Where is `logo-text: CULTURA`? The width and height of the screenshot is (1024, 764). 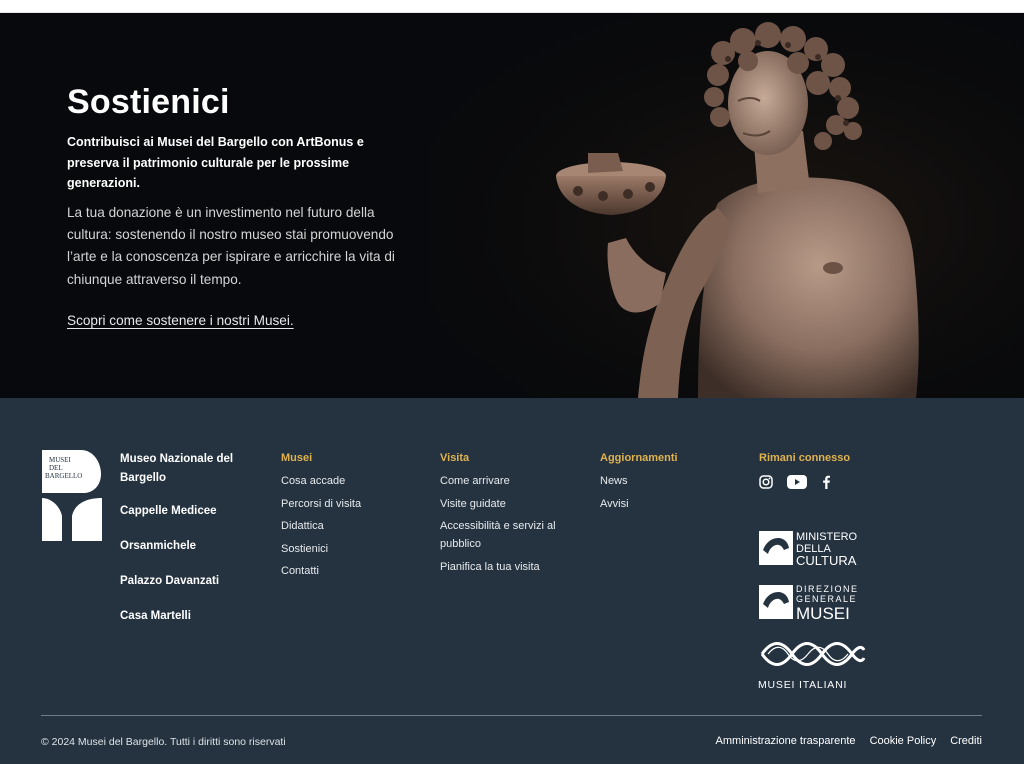 logo-text: CULTURA is located at coordinates (826, 560).